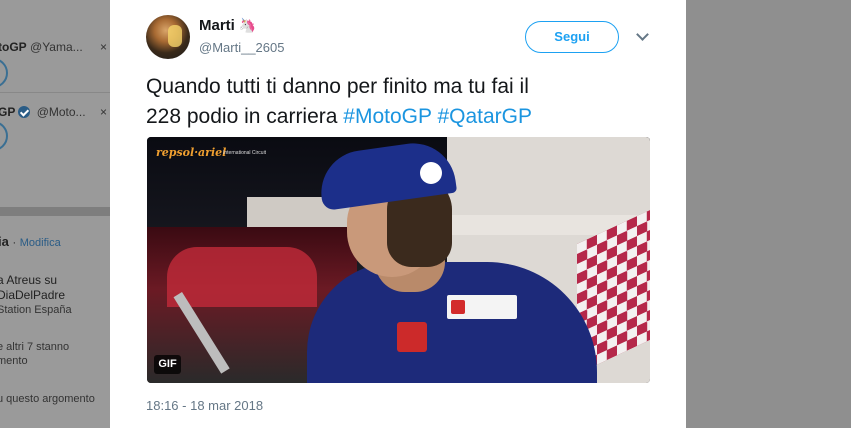 This screenshot has height=428, width=851. I want to click on display-name-text: Marti, so click(217, 25).